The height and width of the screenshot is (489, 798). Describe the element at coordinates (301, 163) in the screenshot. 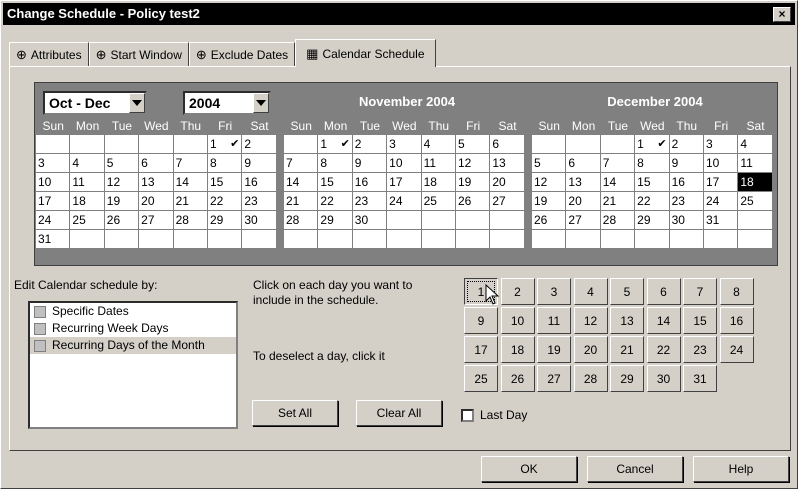

I see `calendar-day-cell: 7` at that location.